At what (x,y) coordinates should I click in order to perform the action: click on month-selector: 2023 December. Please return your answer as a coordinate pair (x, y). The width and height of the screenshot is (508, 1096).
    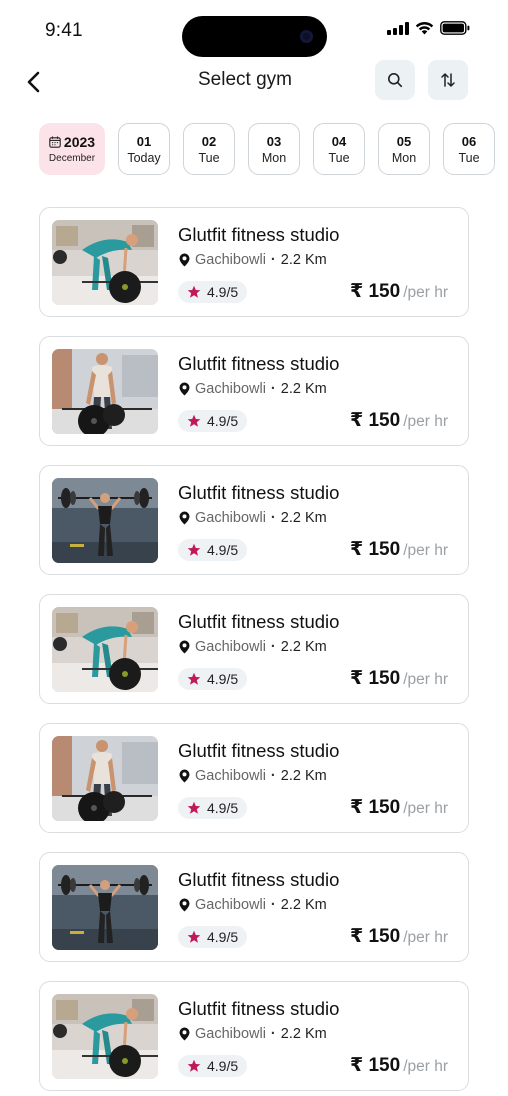
    Looking at the image, I should click on (72, 149).